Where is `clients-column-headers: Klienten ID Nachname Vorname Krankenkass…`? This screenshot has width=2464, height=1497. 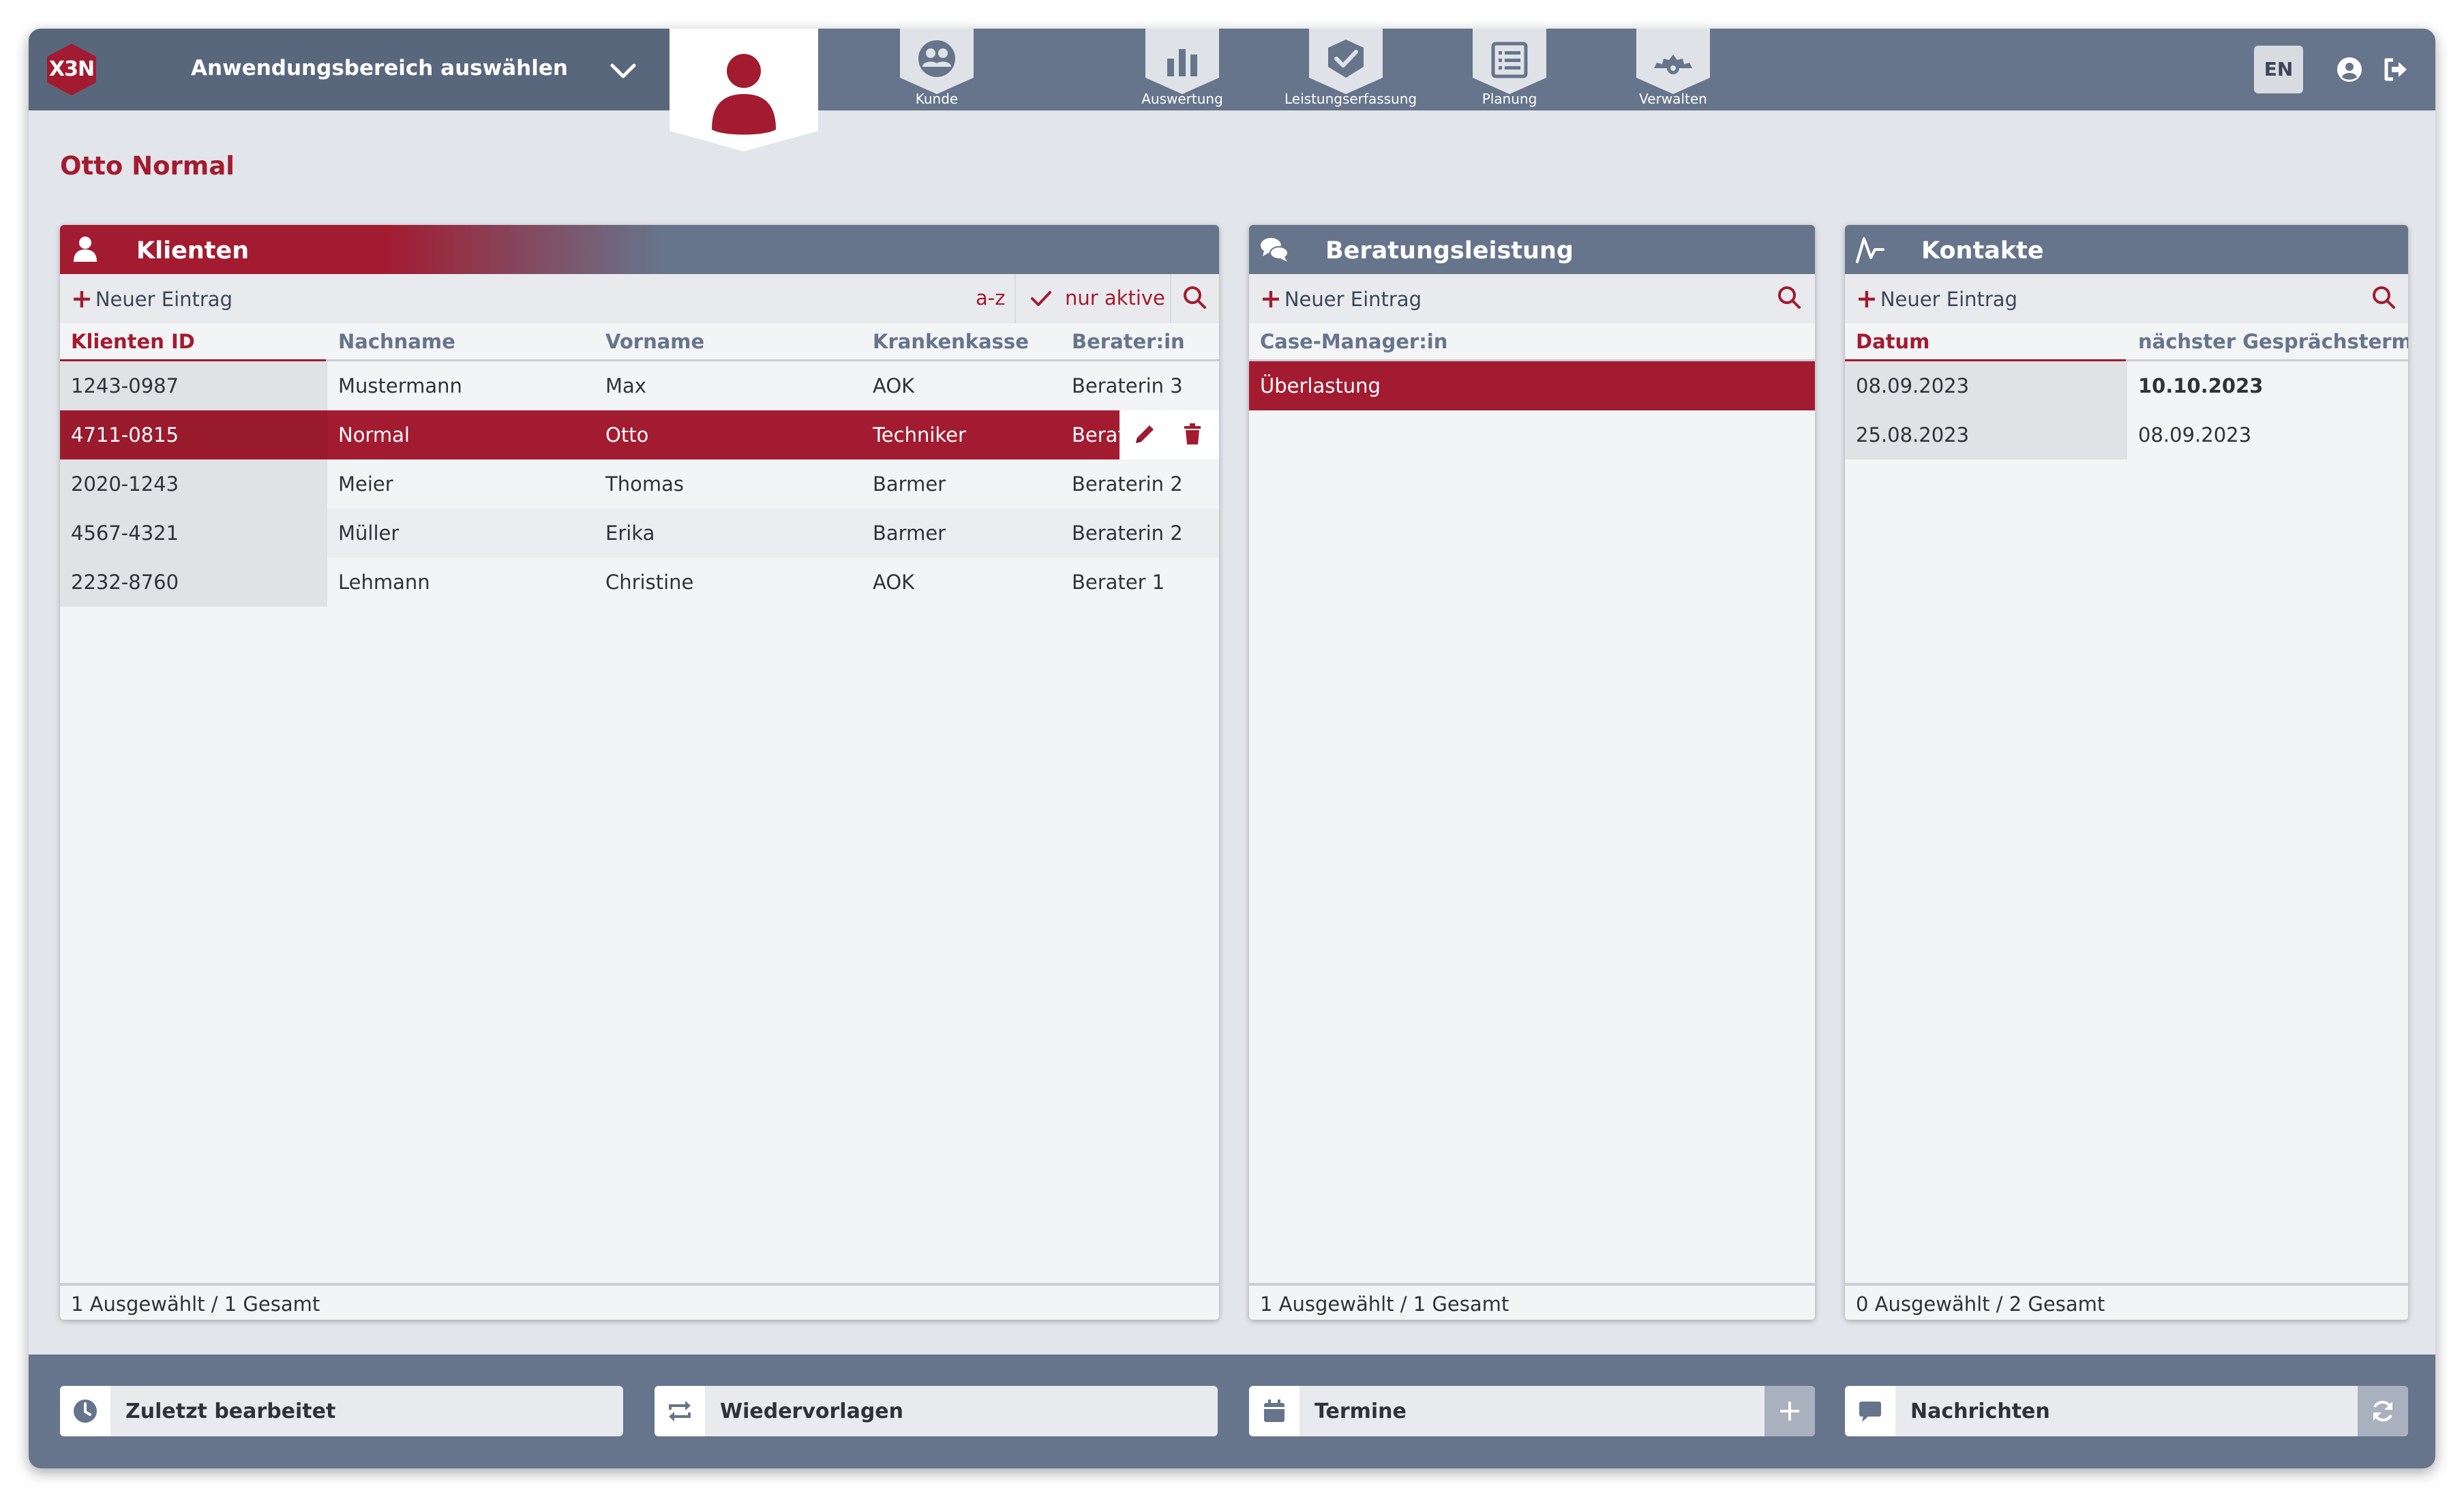 clients-column-headers: Klienten ID Nachname Vorname Krankenkass… is located at coordinates (640, 342).